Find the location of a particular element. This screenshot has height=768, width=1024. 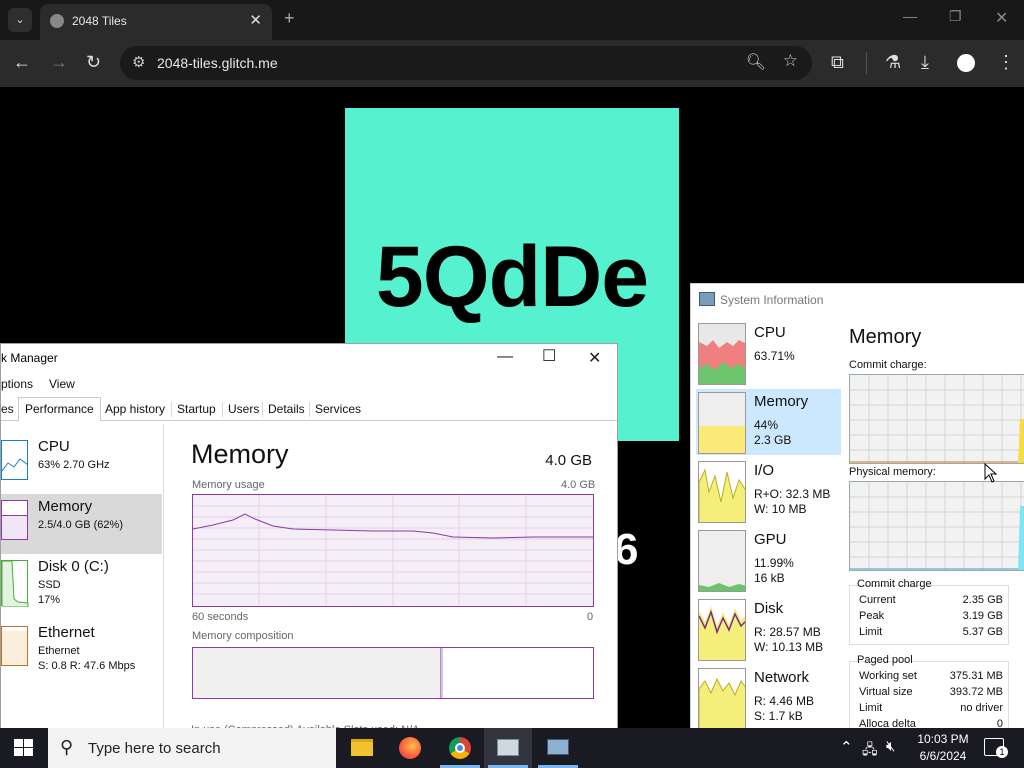

sidebar-item-memory: Memory 2.5/4.0 GB (62%) is located at coordinates (81, 524).